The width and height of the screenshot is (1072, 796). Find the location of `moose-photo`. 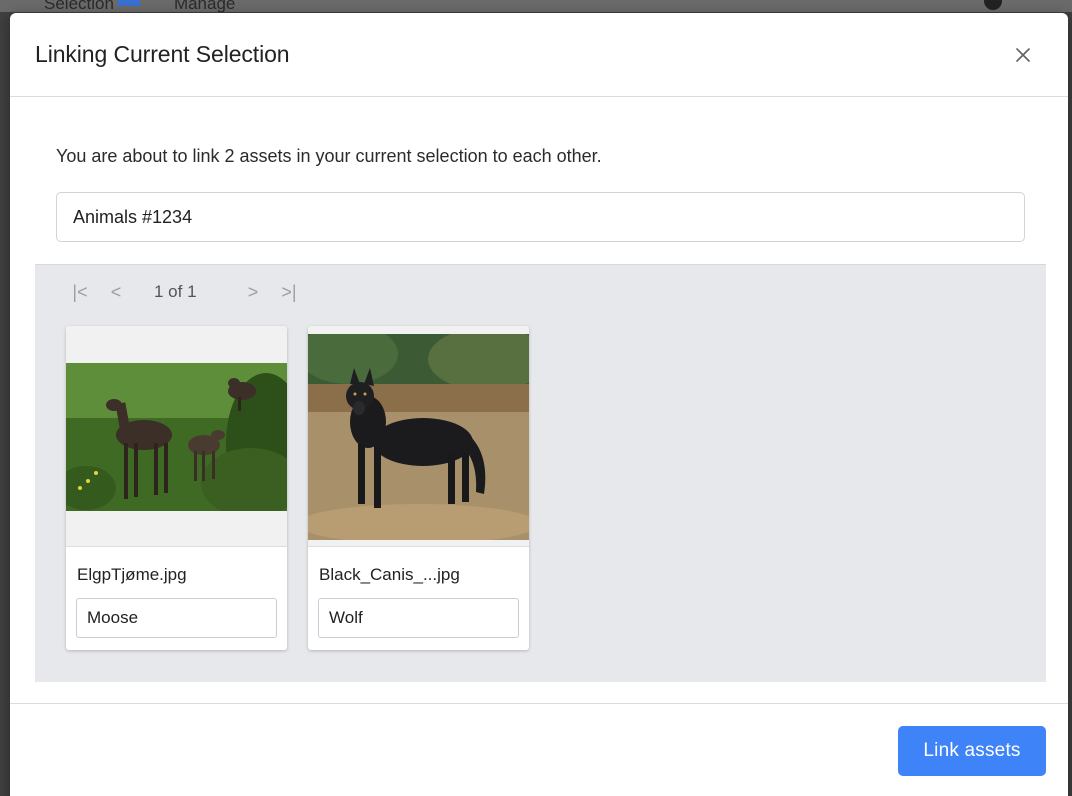

moose-photo is located at coordinates (176, 437).